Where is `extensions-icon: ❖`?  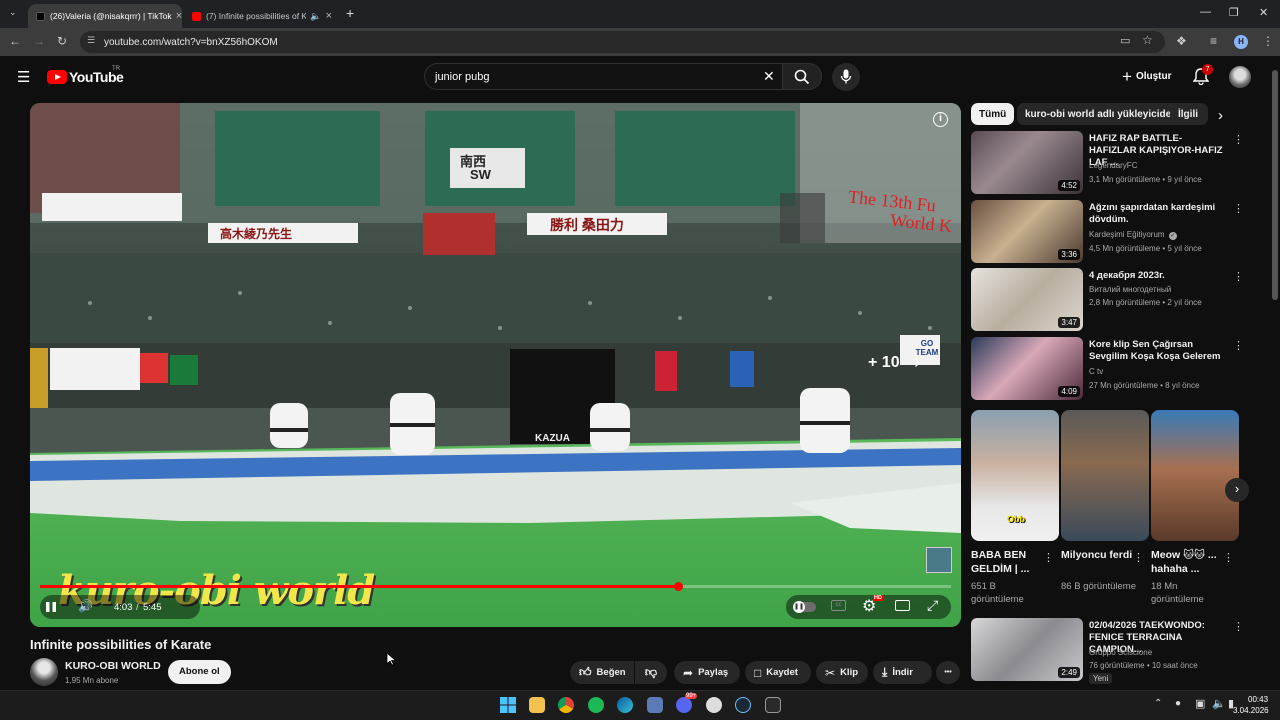
extensions-icon: ❖ is located at coordinates (1181, 41).